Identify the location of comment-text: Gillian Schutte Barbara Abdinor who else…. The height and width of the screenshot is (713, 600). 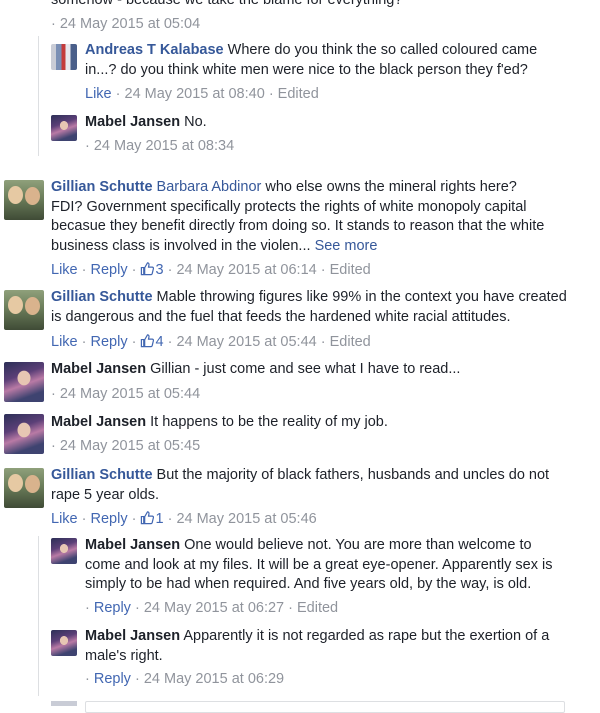
(301, 217).